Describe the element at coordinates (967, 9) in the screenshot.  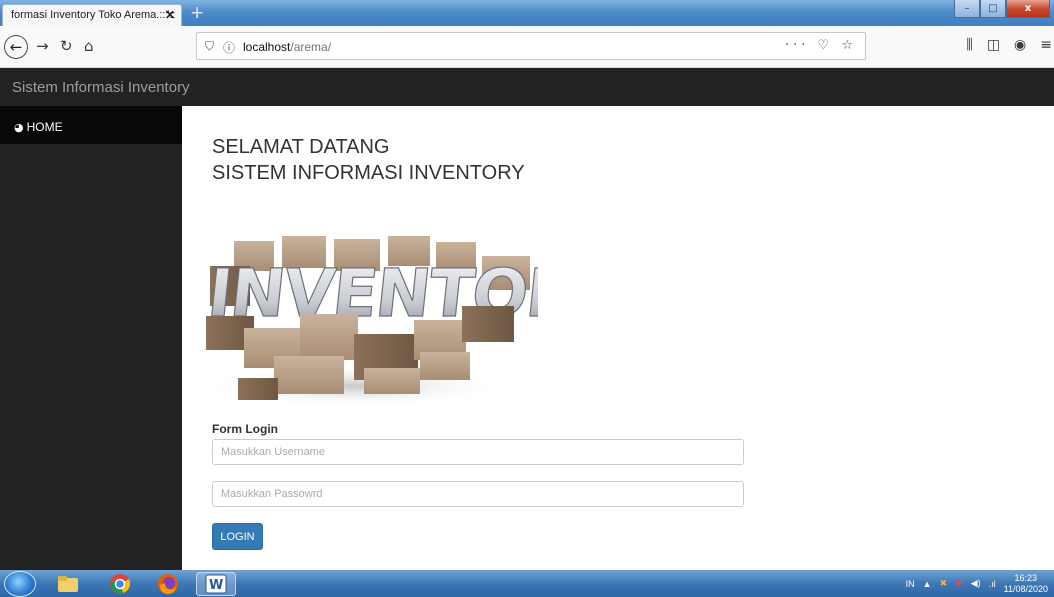
I see `minimize-button: –` at that location.